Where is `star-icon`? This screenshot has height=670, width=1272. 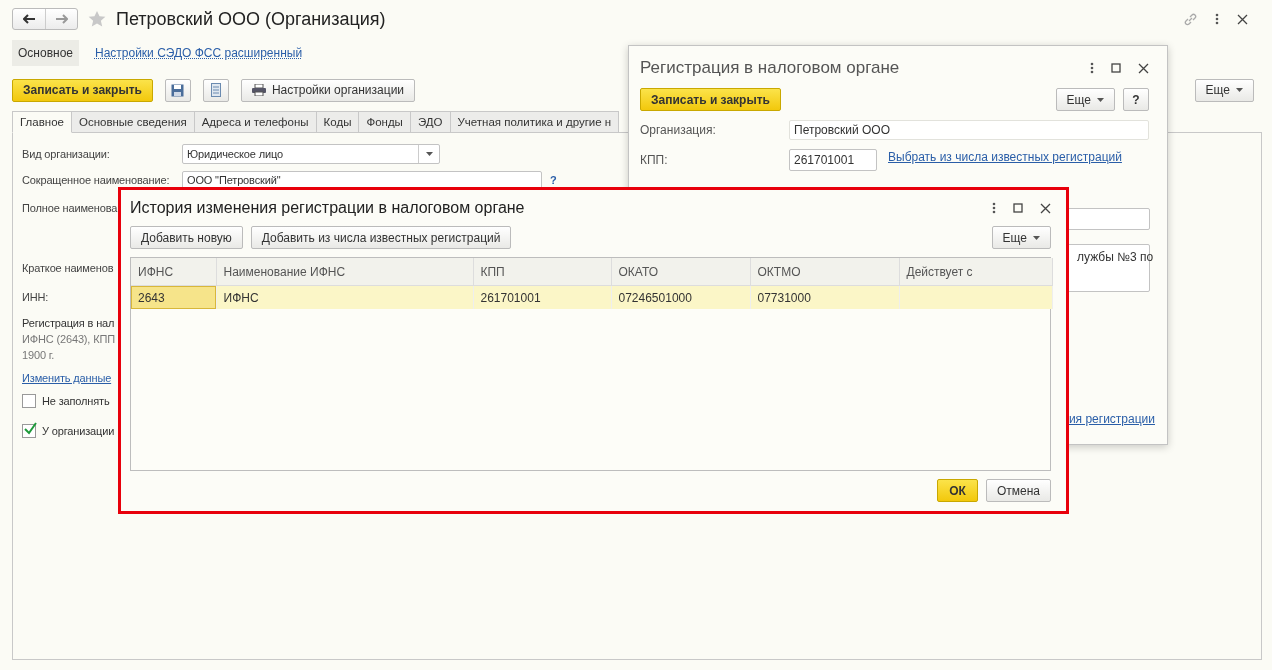 star-icon is located at coordinates (97, 19).